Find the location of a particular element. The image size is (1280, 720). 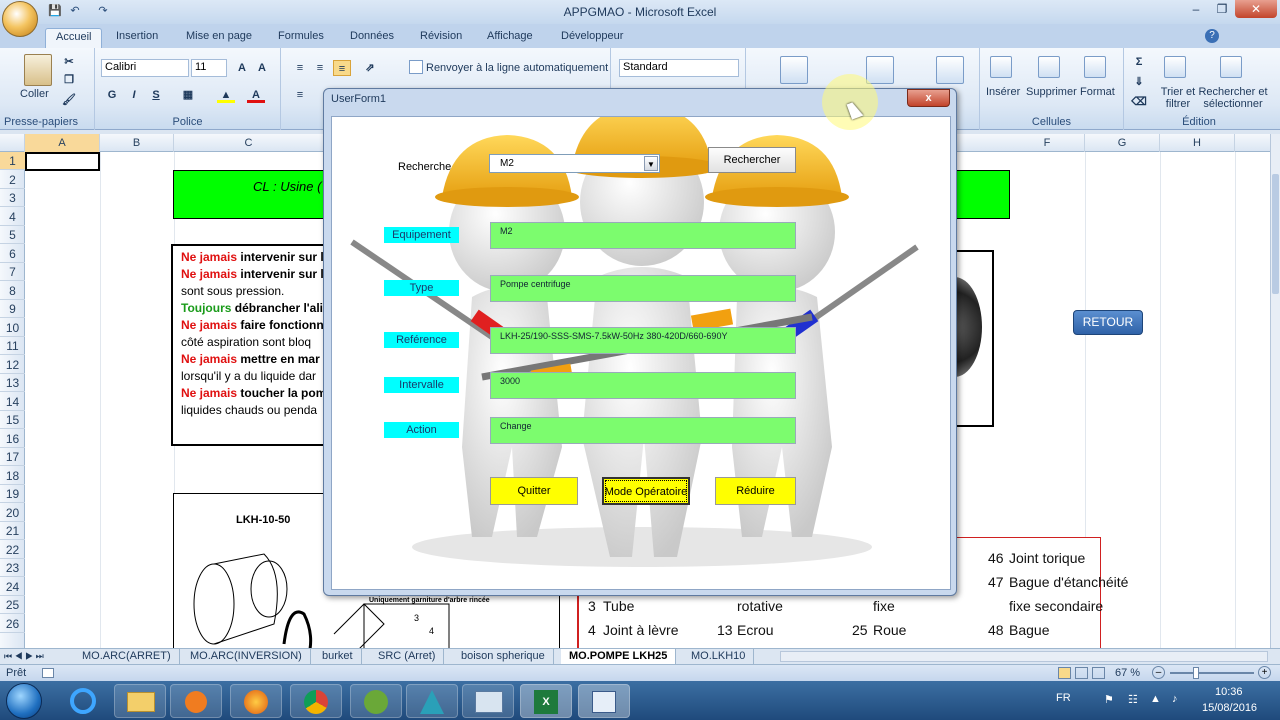

wrap-text-button: Renvoyer à la ligne automatiquement is located at coordinates (517, 68).